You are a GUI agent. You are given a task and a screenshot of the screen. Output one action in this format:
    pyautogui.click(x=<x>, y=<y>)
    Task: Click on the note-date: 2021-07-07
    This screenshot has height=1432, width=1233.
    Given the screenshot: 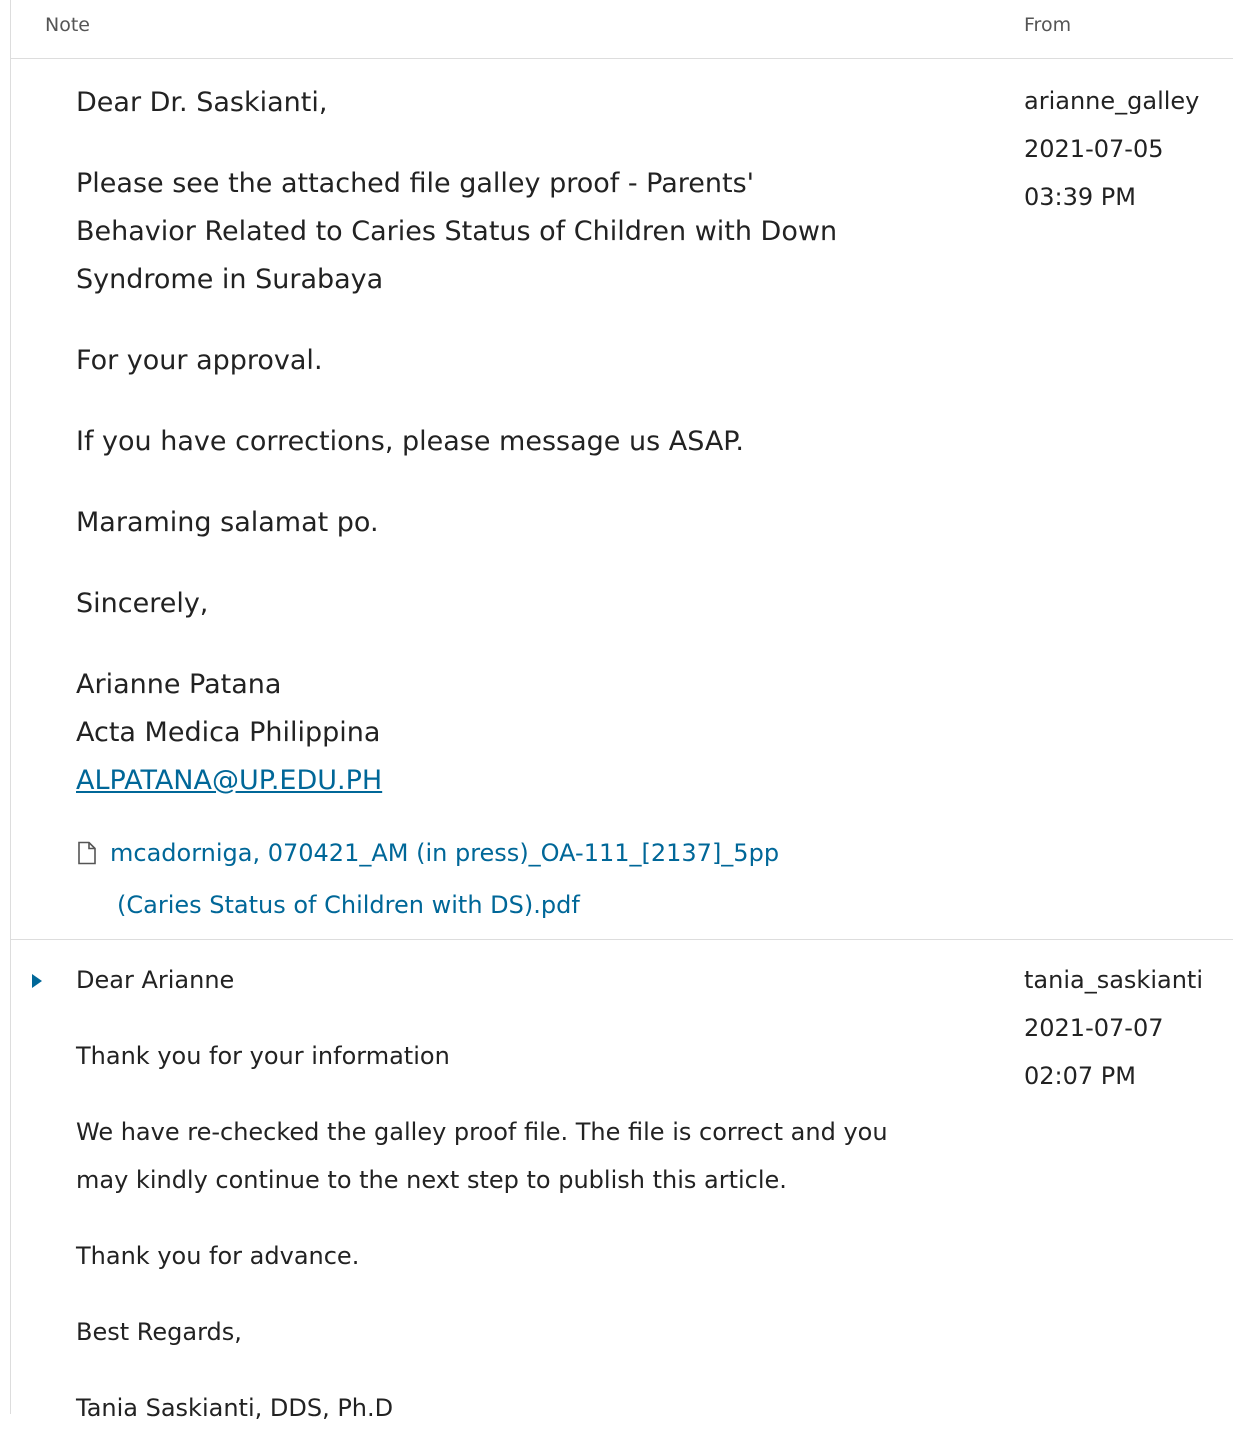 What is the action you would take?
    pyautogui.click(x=1094, y=1028)
    